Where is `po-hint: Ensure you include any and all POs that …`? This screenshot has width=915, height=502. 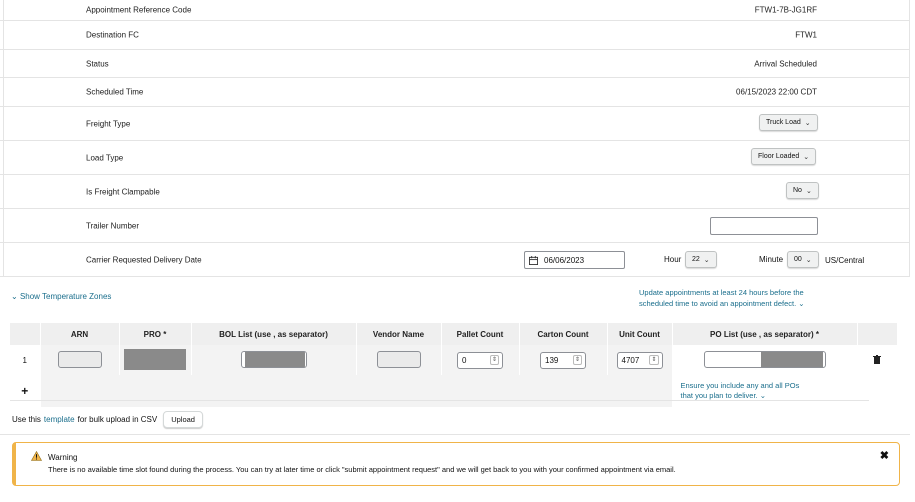 po-hint: Ensure you include any and all POs that … is located at coordinates (765, 391).